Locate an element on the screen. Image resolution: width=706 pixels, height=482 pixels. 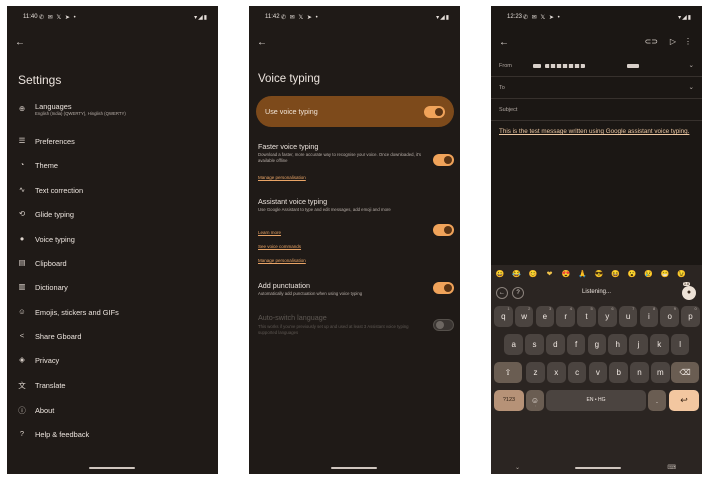
settings-item-label: Text correction is located at coordinates (59, 190).